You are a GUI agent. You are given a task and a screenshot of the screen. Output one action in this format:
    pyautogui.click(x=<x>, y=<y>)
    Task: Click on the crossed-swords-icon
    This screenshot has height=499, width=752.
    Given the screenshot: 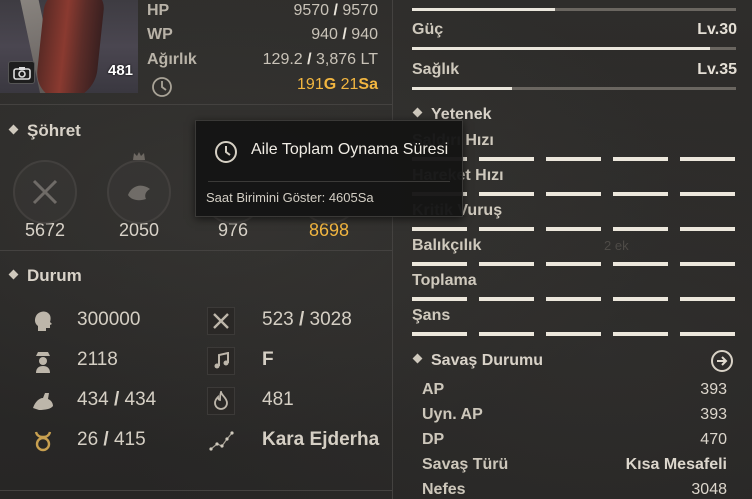 What is the action you would take?
    pyautogui.click(x=45, y=192)
    